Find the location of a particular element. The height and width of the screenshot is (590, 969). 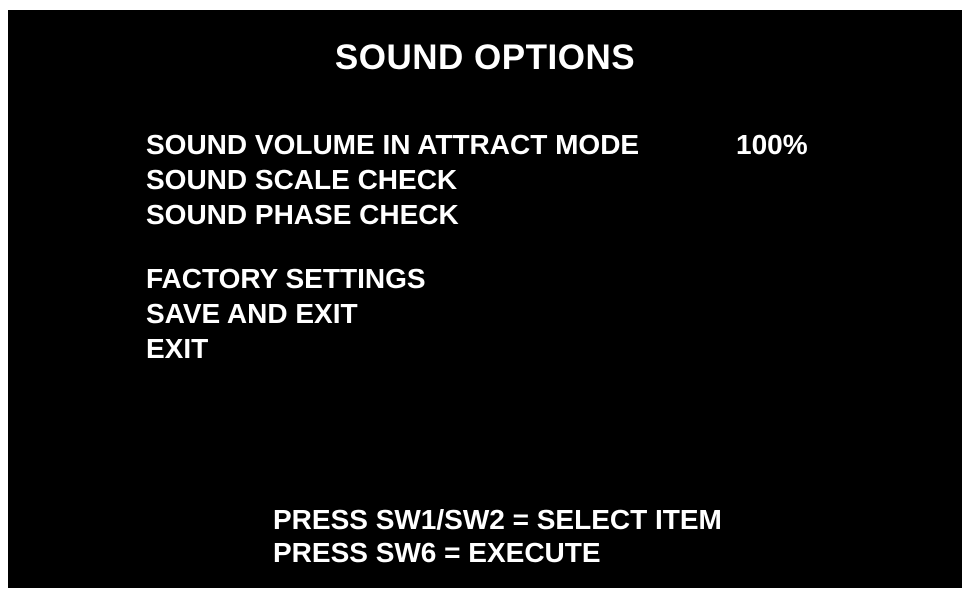

menu-item-save-and-exit: SAVE AND EXIT is located at coordinates (477, 313).